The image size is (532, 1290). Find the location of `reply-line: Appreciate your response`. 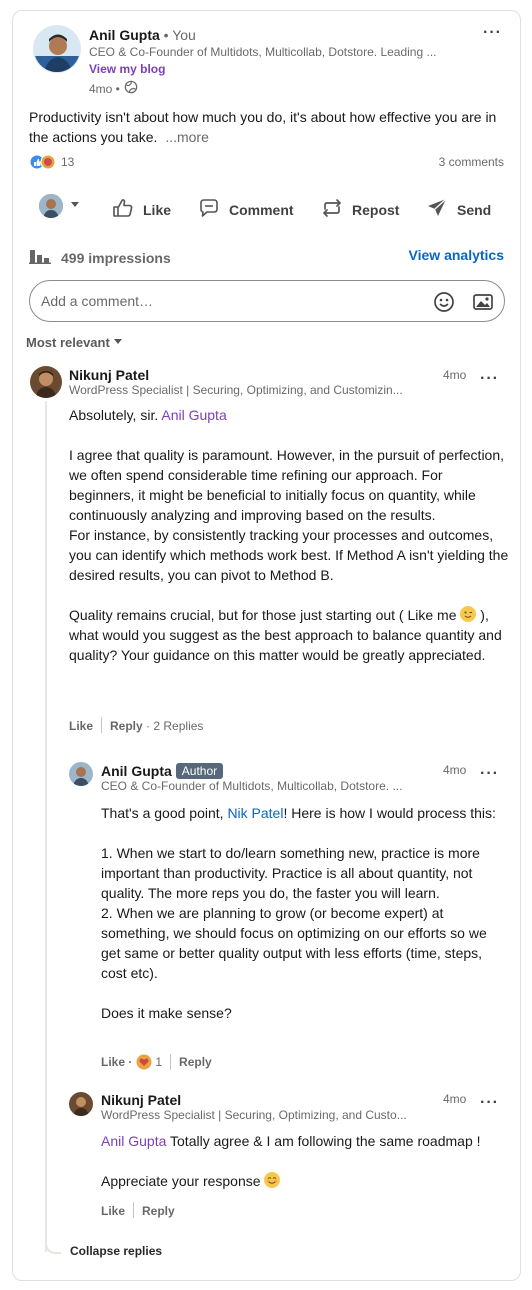

reply-line: Appreciate your response is located at coordinates (305, 1181).